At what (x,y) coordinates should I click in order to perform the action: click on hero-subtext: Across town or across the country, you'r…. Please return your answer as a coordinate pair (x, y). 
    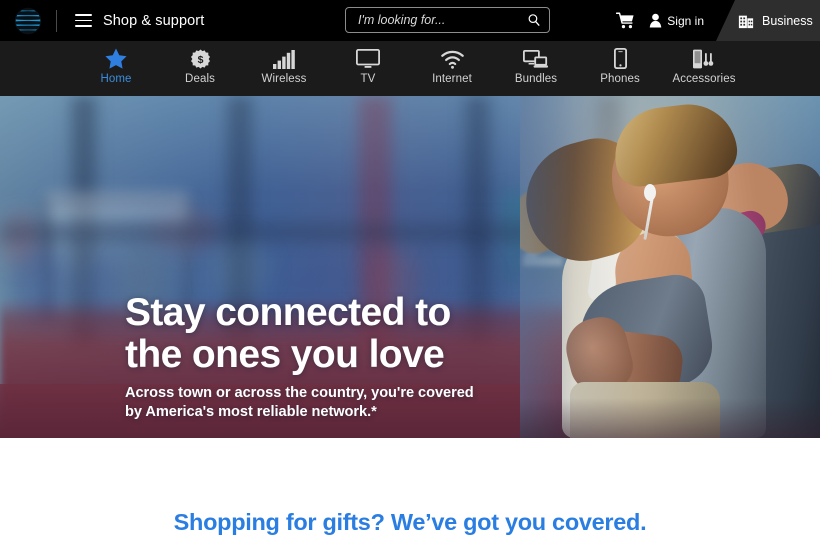
    Looking at the image, I should click on (299, 402).